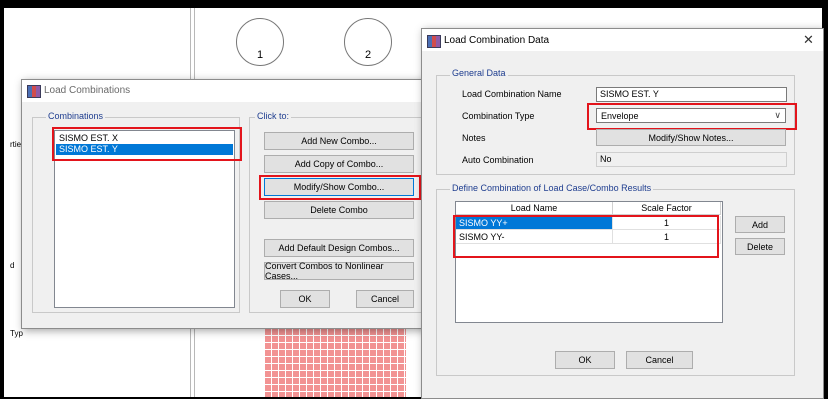 The width and height of the screenshot is (828, 399). I want to click on chevron-down-icon: ∨, so click(777, 115).